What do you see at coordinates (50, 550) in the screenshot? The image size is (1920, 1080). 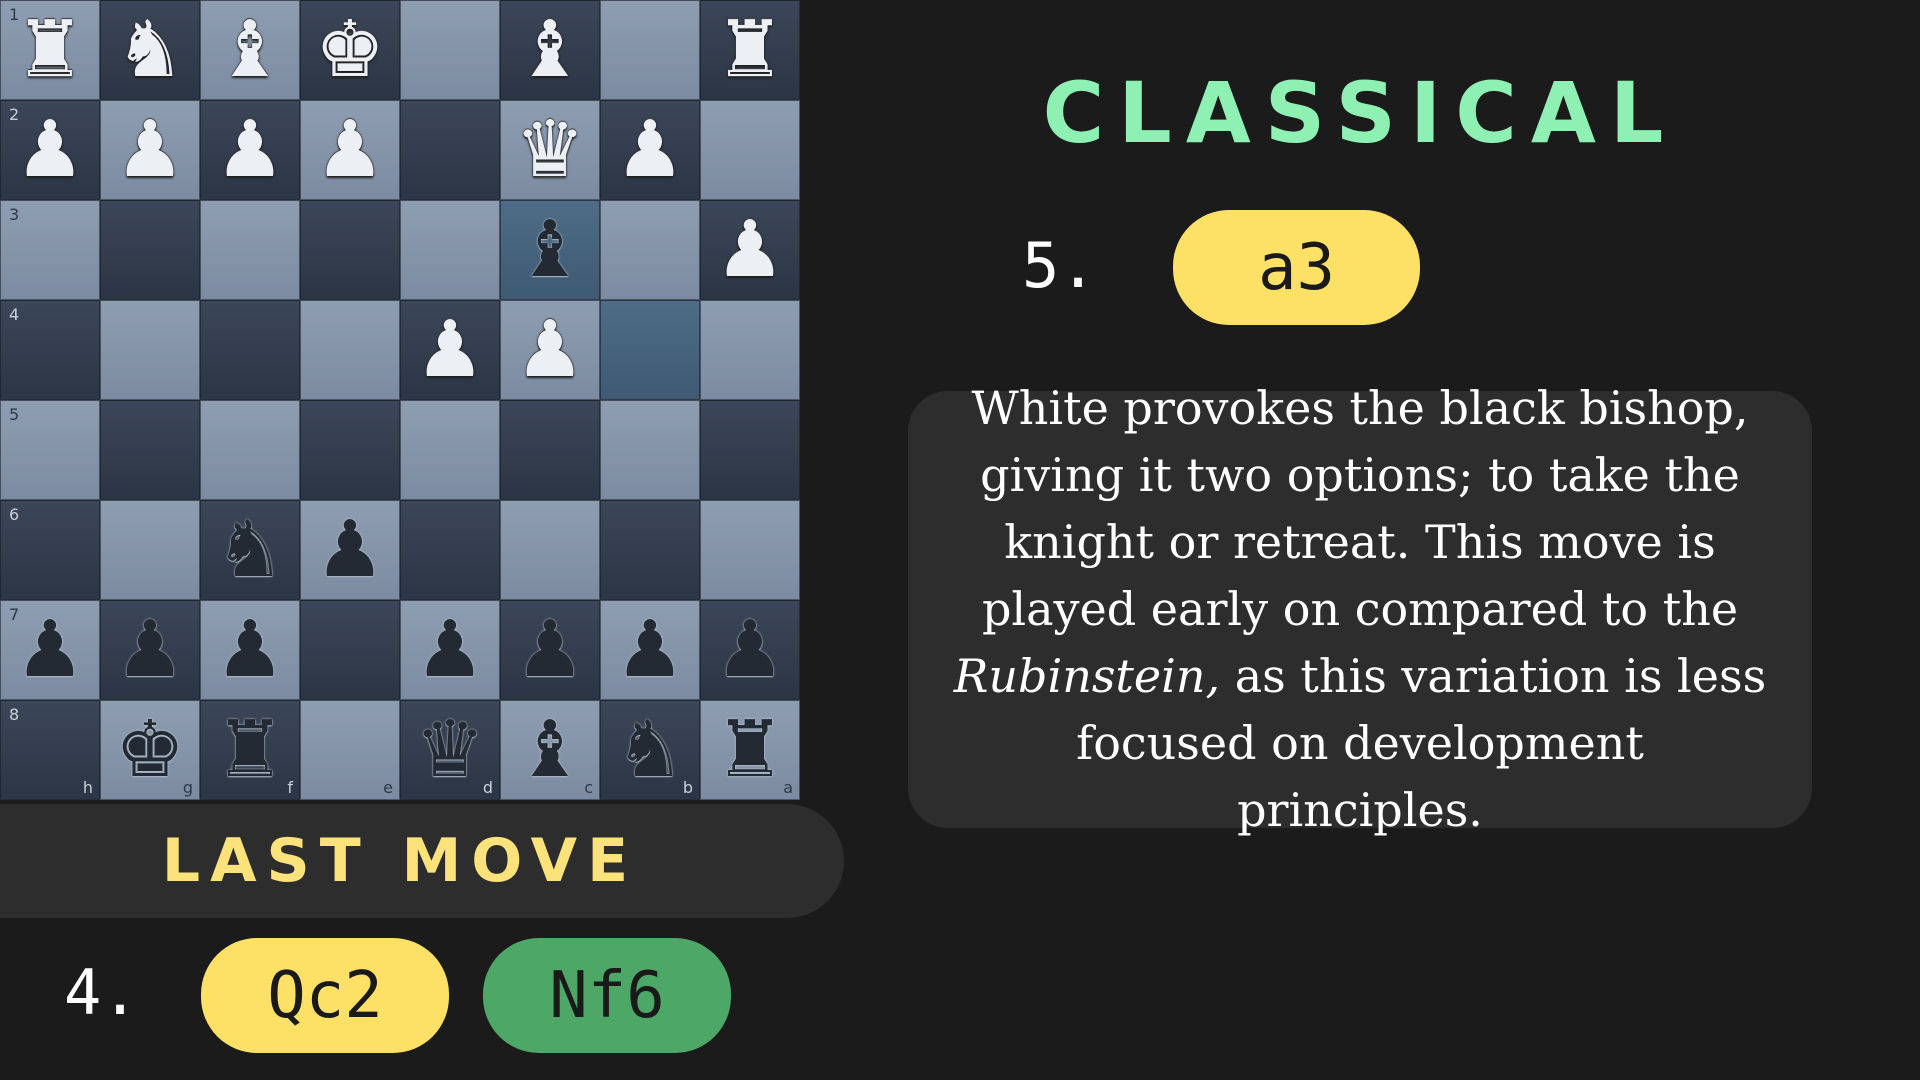 I see `board-square: 6` at bounding box center [50, 550].